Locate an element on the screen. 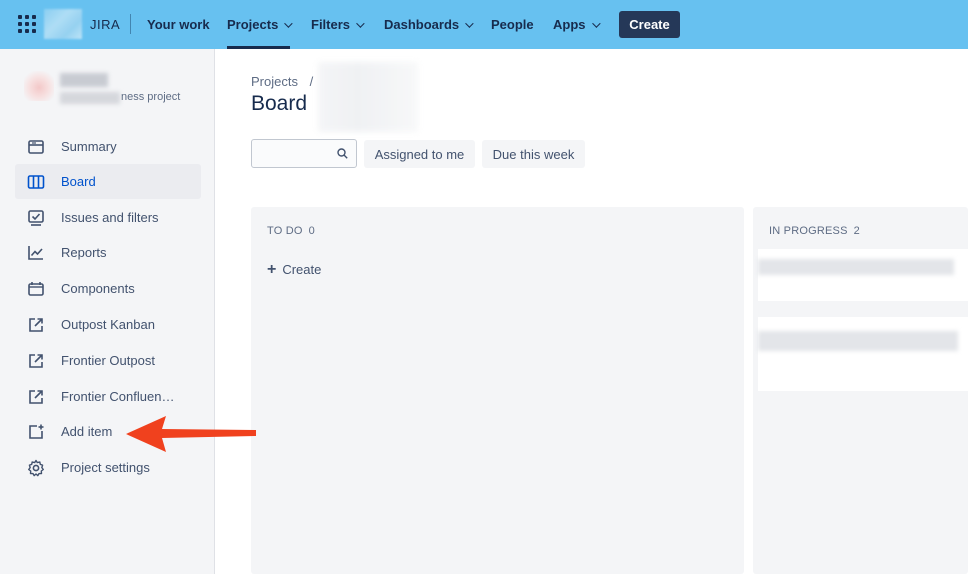 The width and height of the screenshot is (968, 574). column-count: 0 is located at coordinates (311, 231).